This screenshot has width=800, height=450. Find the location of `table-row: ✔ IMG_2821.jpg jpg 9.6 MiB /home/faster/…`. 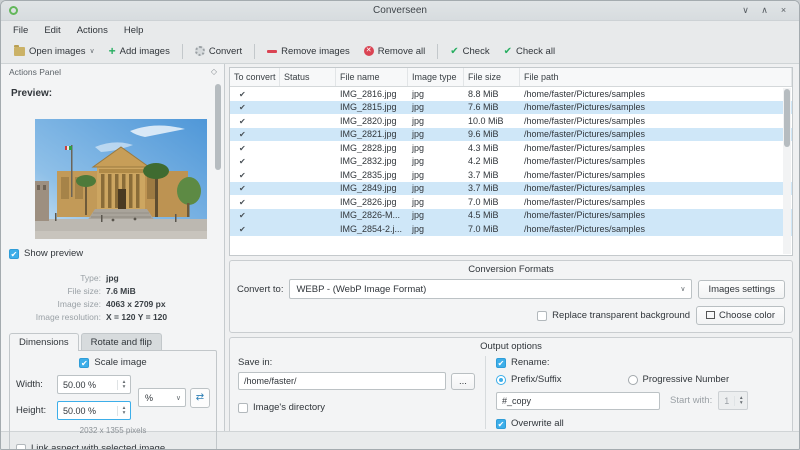

table-row: ✔ IMG_2821.jpg jpg 9.6 MiB /home/faster/… is located at coordinates (511, 134).